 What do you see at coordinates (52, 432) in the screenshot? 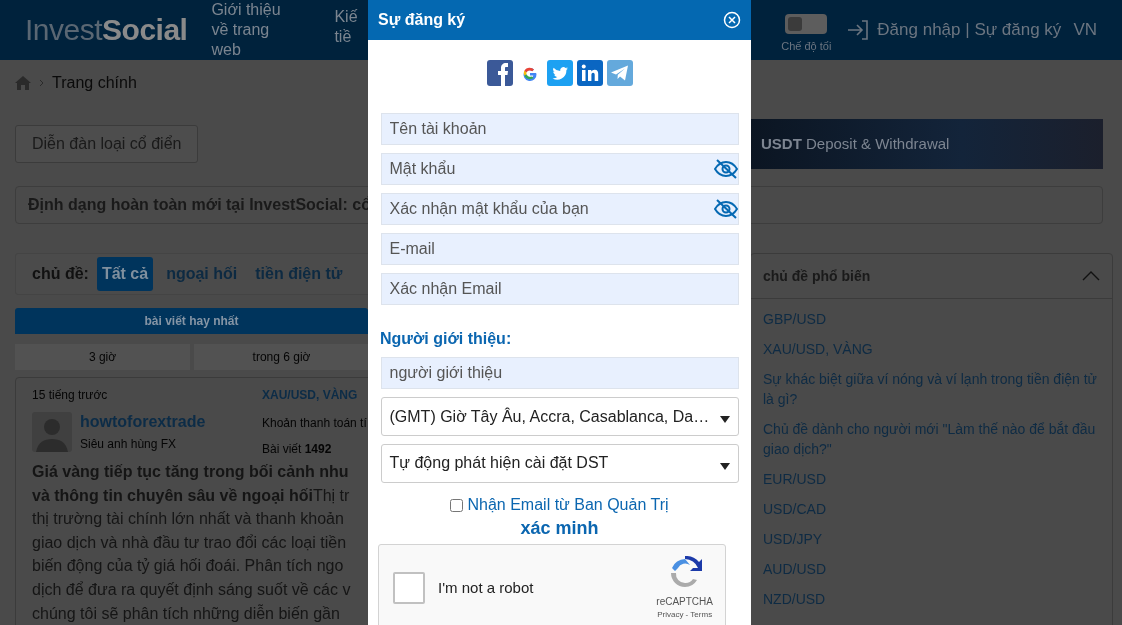
I see `avatar-silhouette` at bounding box center [52, 432].